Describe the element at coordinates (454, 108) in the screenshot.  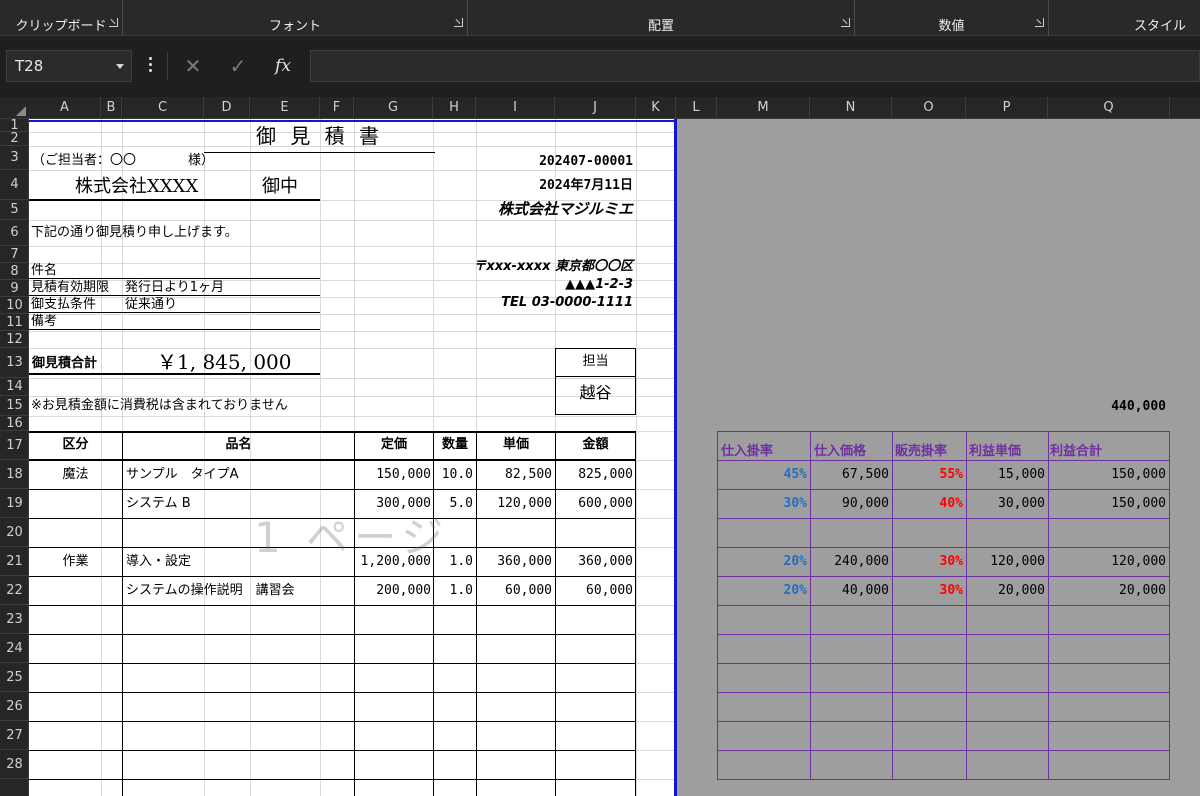
I see `column-header-H: H` at that location.